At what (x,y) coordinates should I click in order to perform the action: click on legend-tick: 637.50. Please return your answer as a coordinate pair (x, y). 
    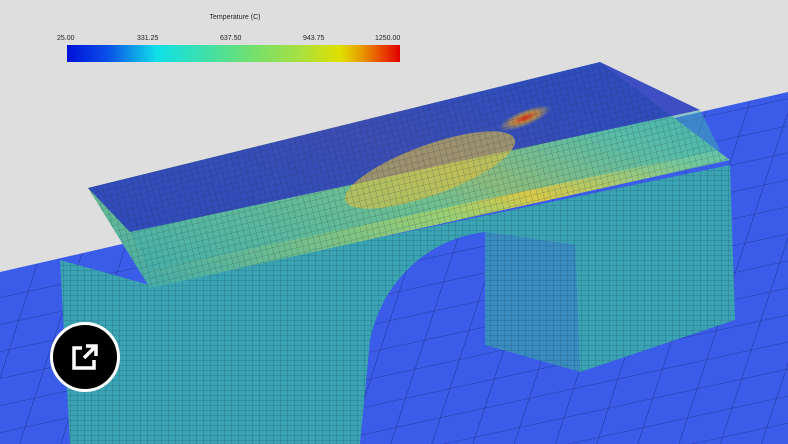
    Looking at the image, I should click on (231, 38).